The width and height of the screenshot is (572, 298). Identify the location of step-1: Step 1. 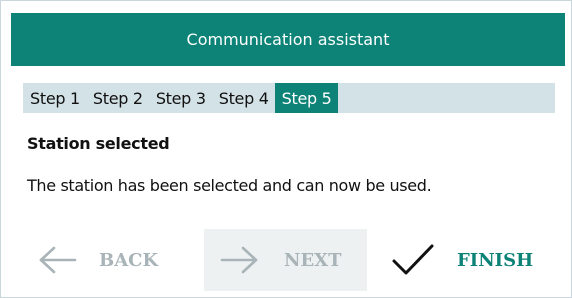
(55, 98).